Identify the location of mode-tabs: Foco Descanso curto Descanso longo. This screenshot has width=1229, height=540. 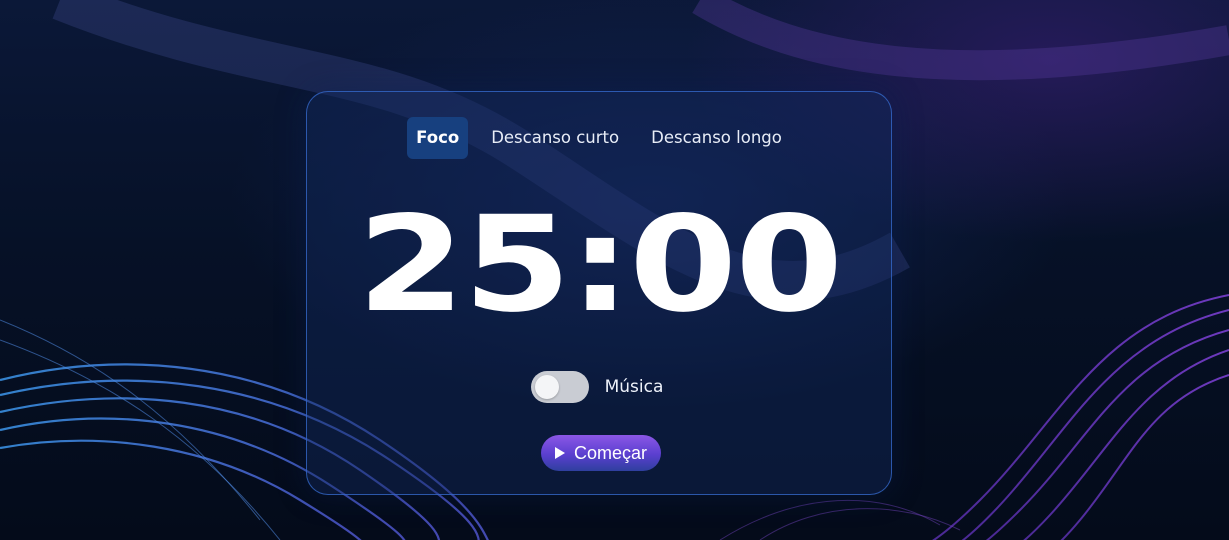
(599, 138).